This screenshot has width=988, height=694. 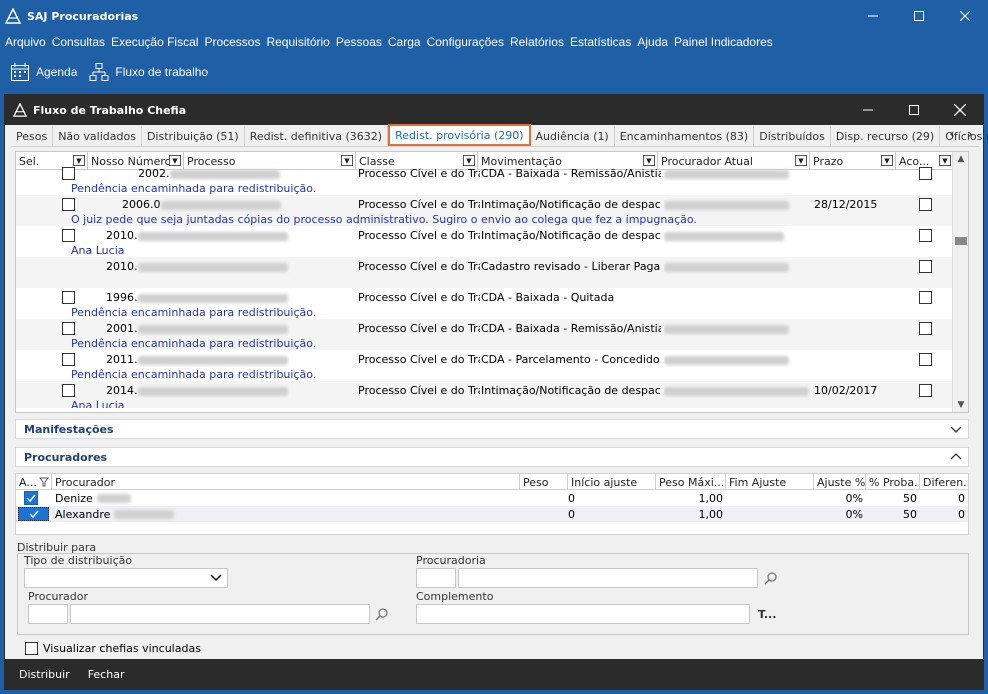 I want to click on tab-nao-validados: Não validados, so click(x=97, y=136).